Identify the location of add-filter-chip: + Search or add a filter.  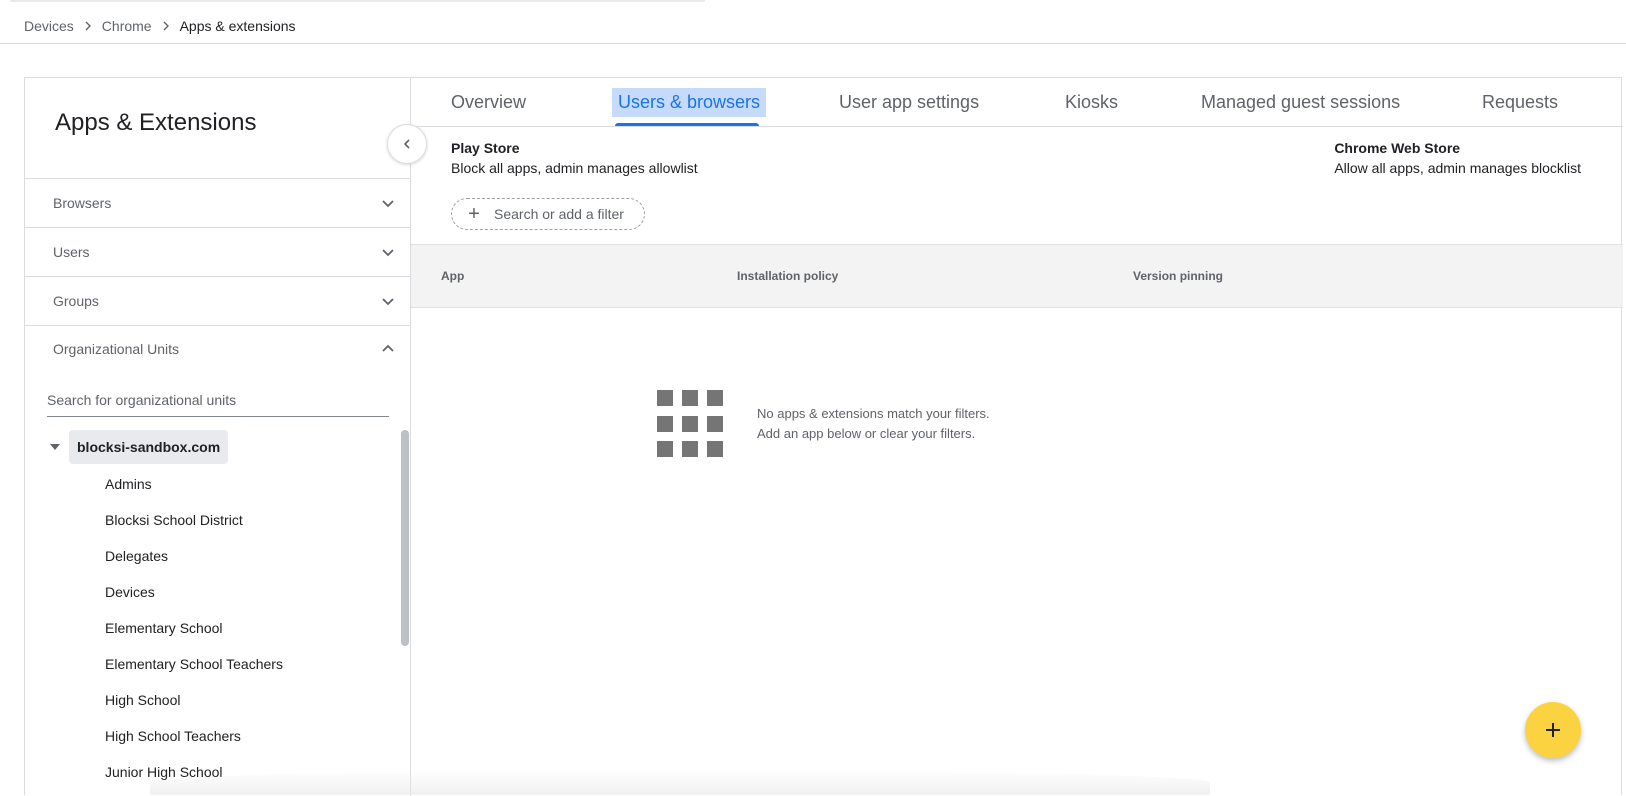
(548, 214).